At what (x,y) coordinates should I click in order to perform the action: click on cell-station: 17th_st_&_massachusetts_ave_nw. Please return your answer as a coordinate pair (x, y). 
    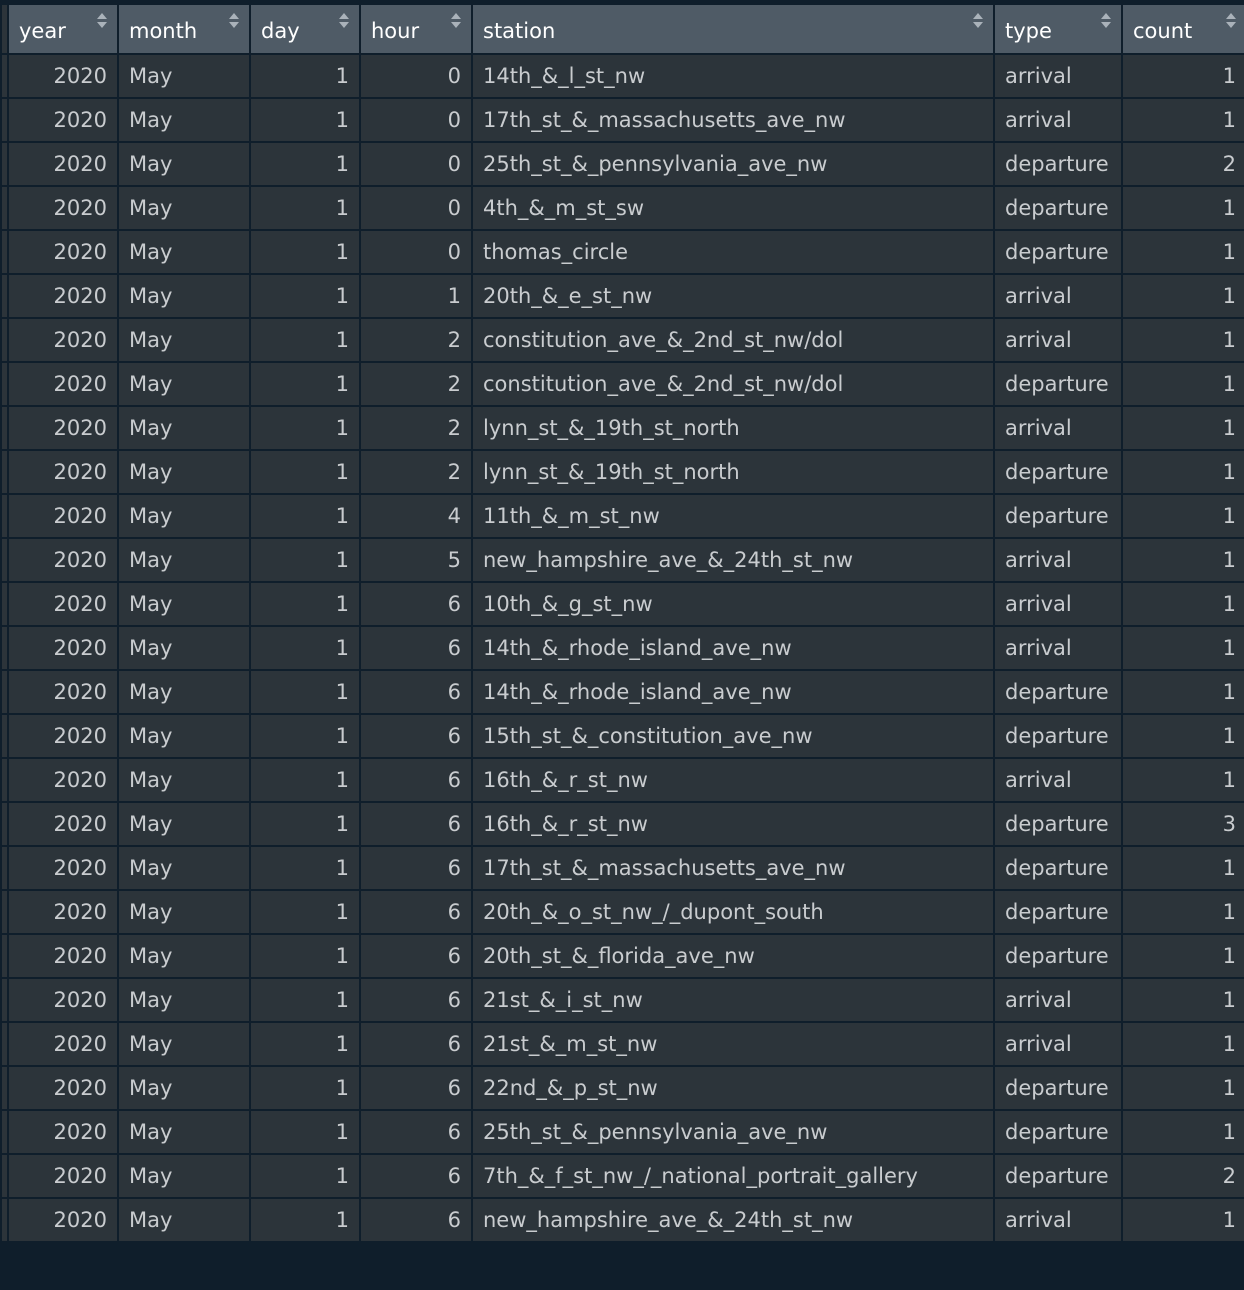
    Looking at the image, I should click on (733, 868).